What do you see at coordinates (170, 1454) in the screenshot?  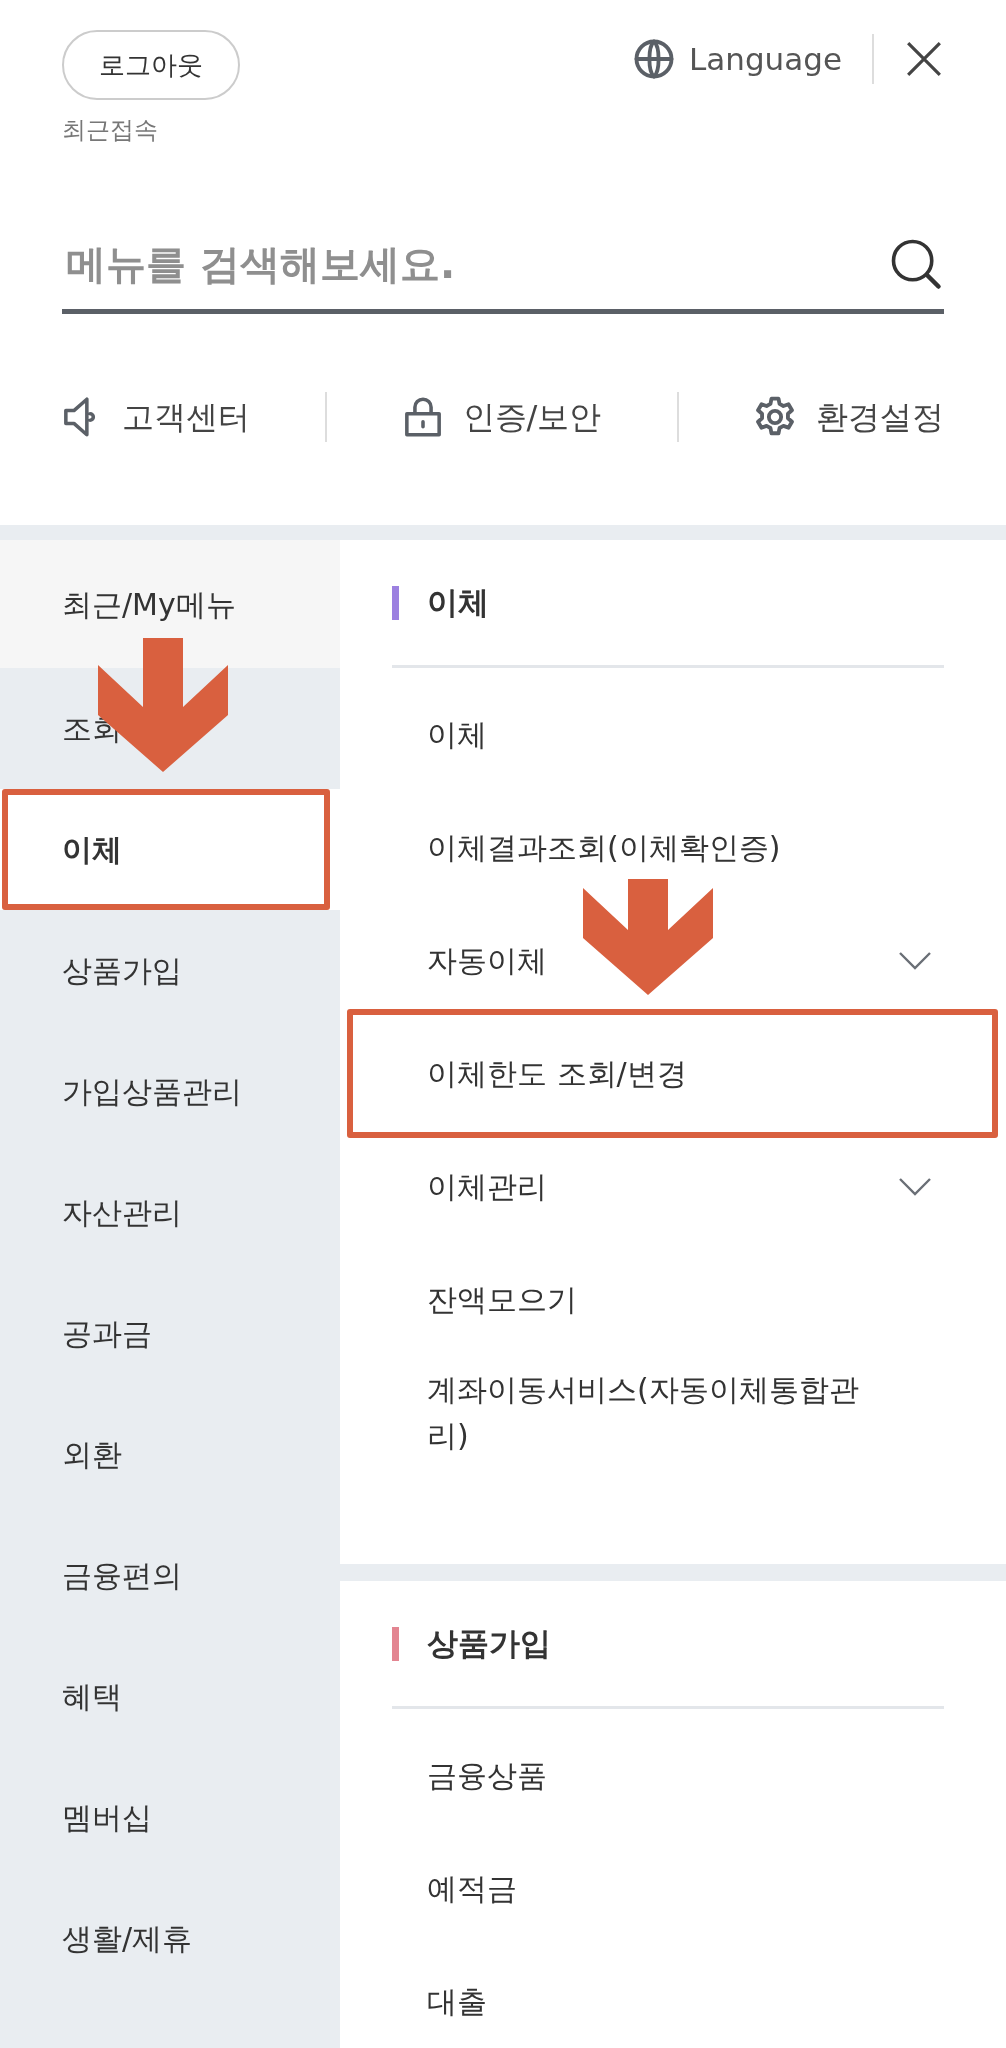 I see `category-item: 외환` at bounding box center [170, 1454].